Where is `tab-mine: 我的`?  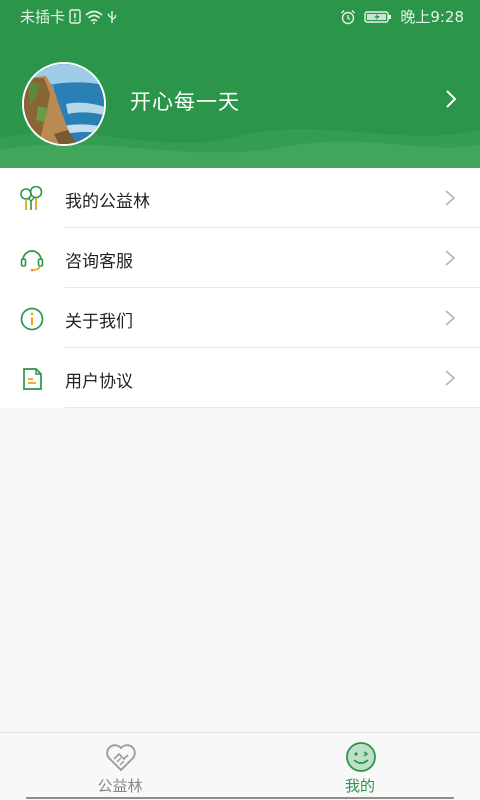
tab-mine: 我的 is located at coordinates (360, 766).